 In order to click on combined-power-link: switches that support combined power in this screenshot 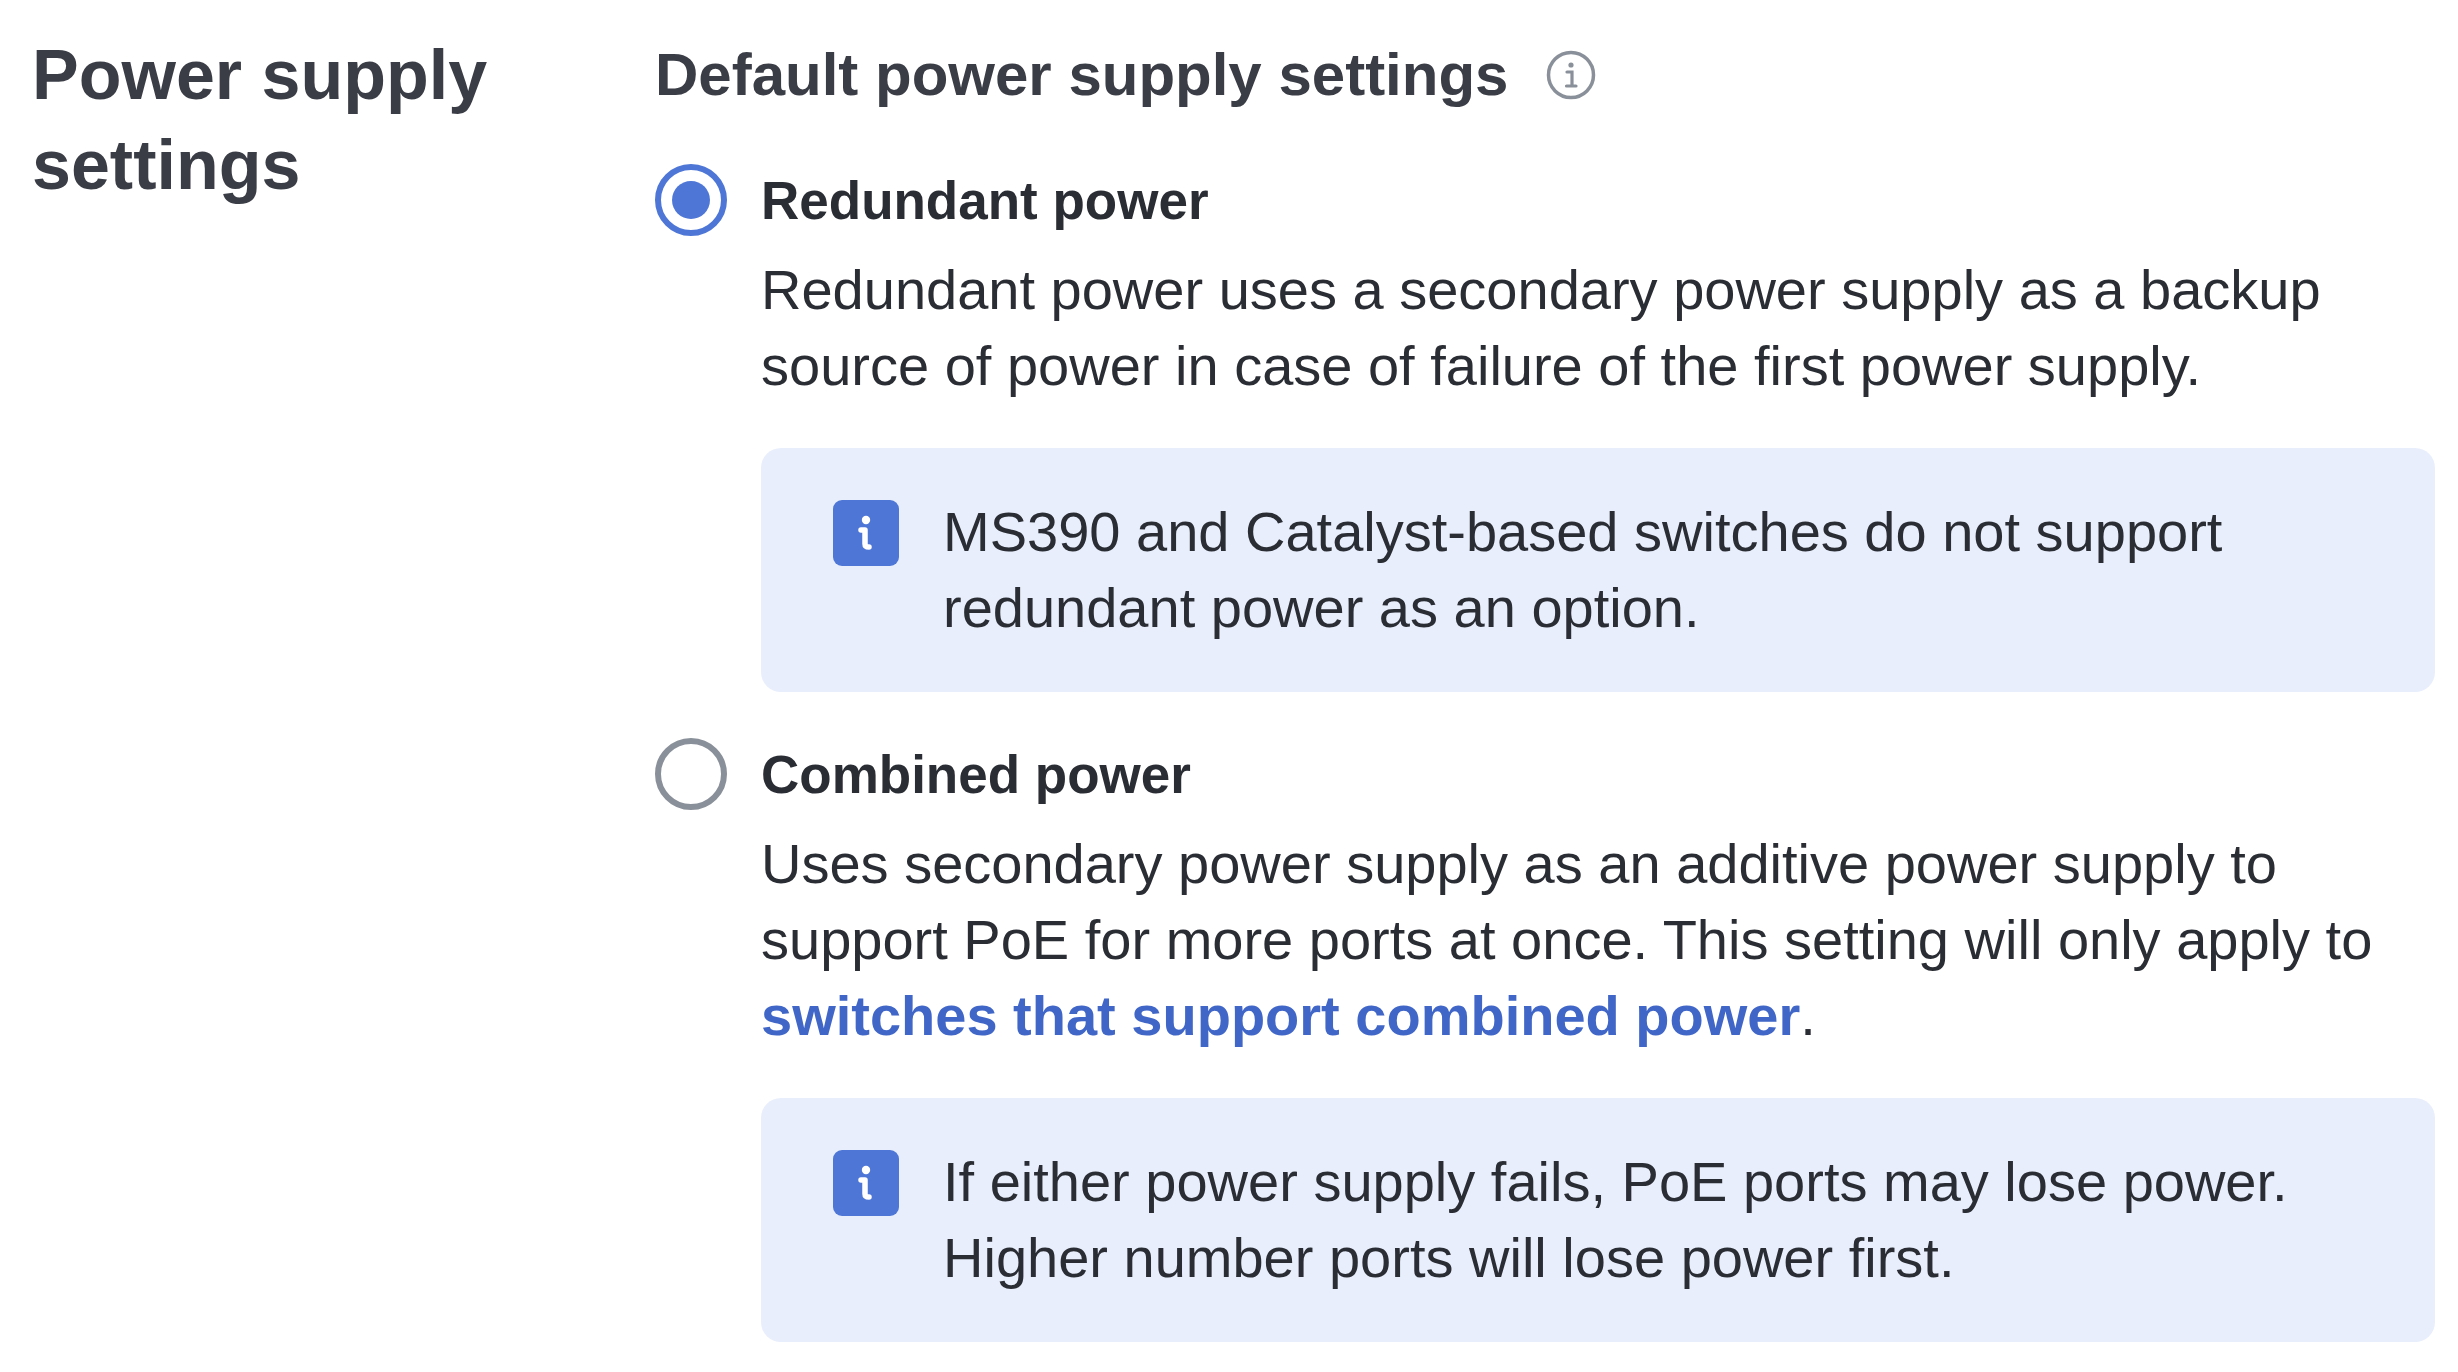, I will do `click(1281, 1015)`.